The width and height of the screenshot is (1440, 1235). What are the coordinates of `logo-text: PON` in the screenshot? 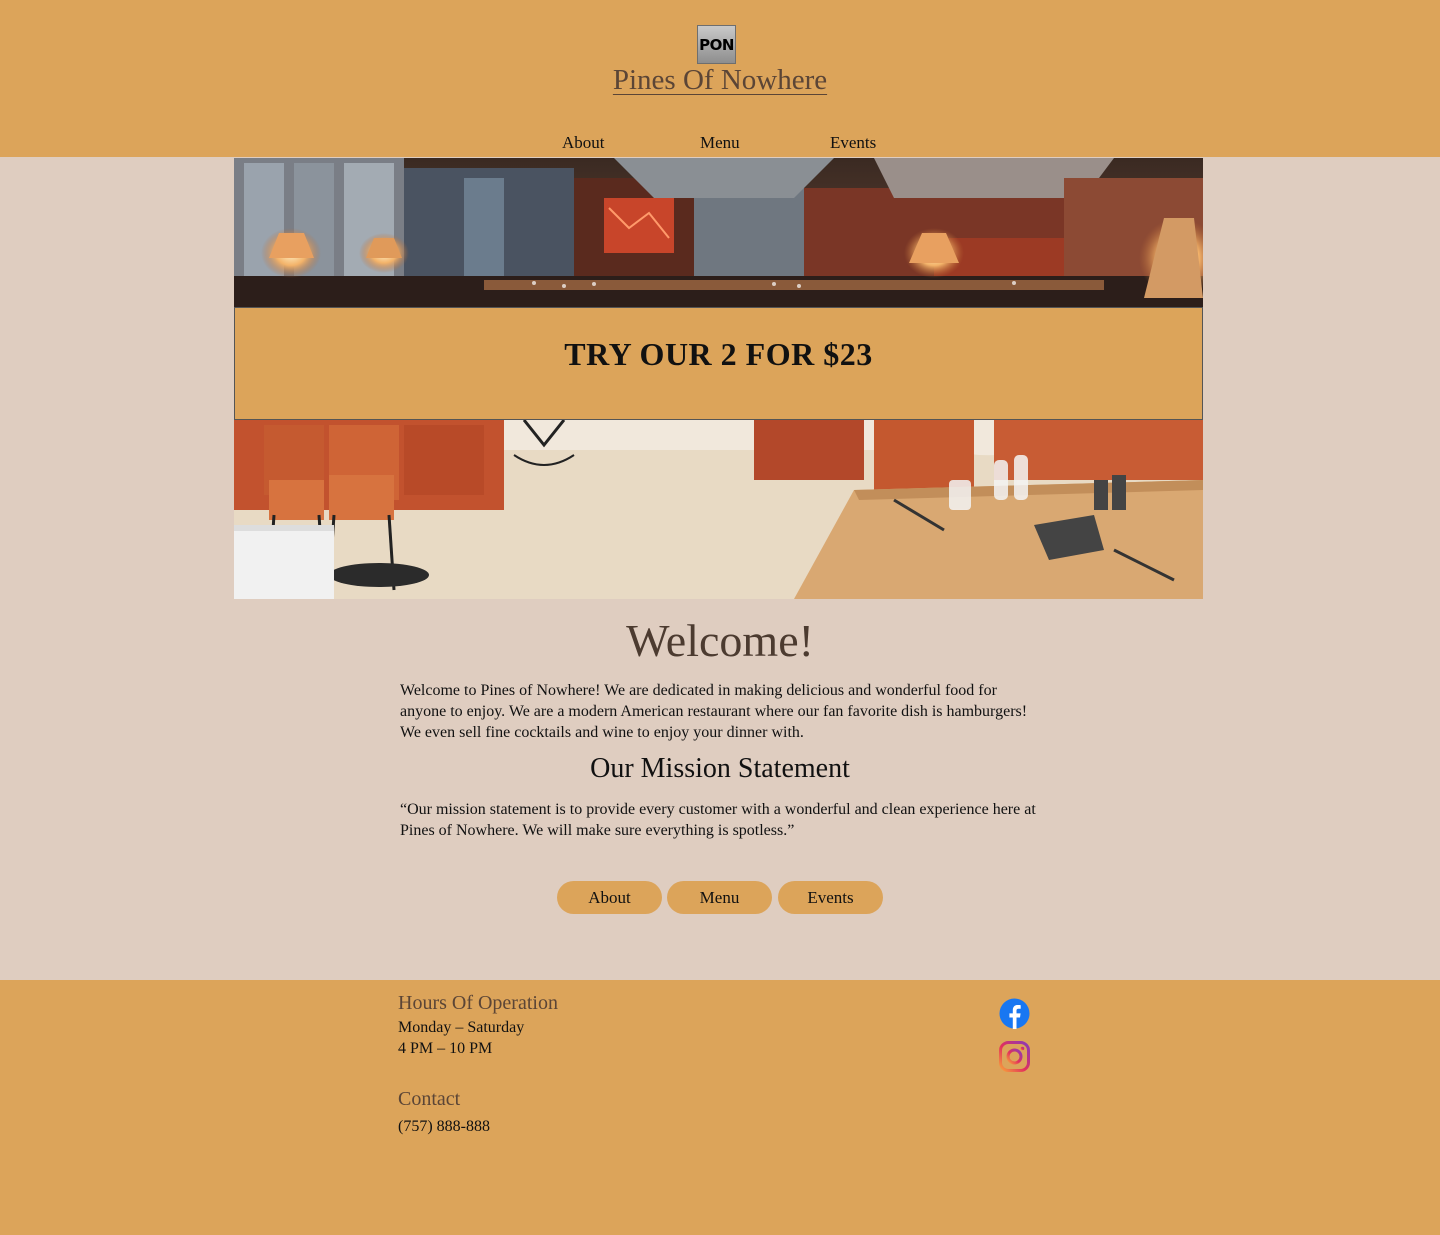 It's located at (716, 44).